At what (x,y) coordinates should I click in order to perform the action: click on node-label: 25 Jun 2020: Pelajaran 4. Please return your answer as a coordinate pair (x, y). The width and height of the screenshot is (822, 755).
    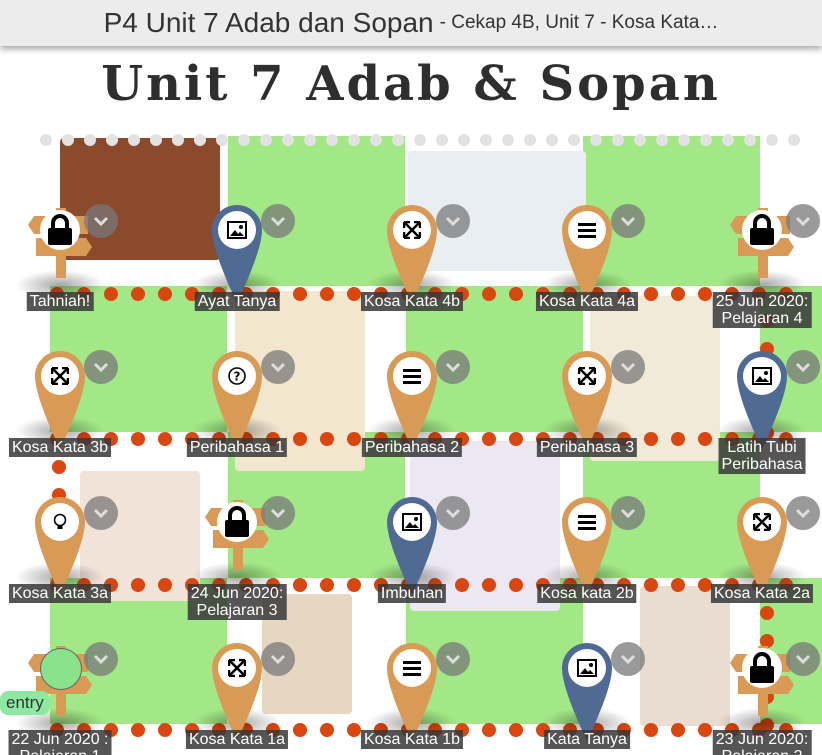
    Looking at the image, I should click on (762, 310).